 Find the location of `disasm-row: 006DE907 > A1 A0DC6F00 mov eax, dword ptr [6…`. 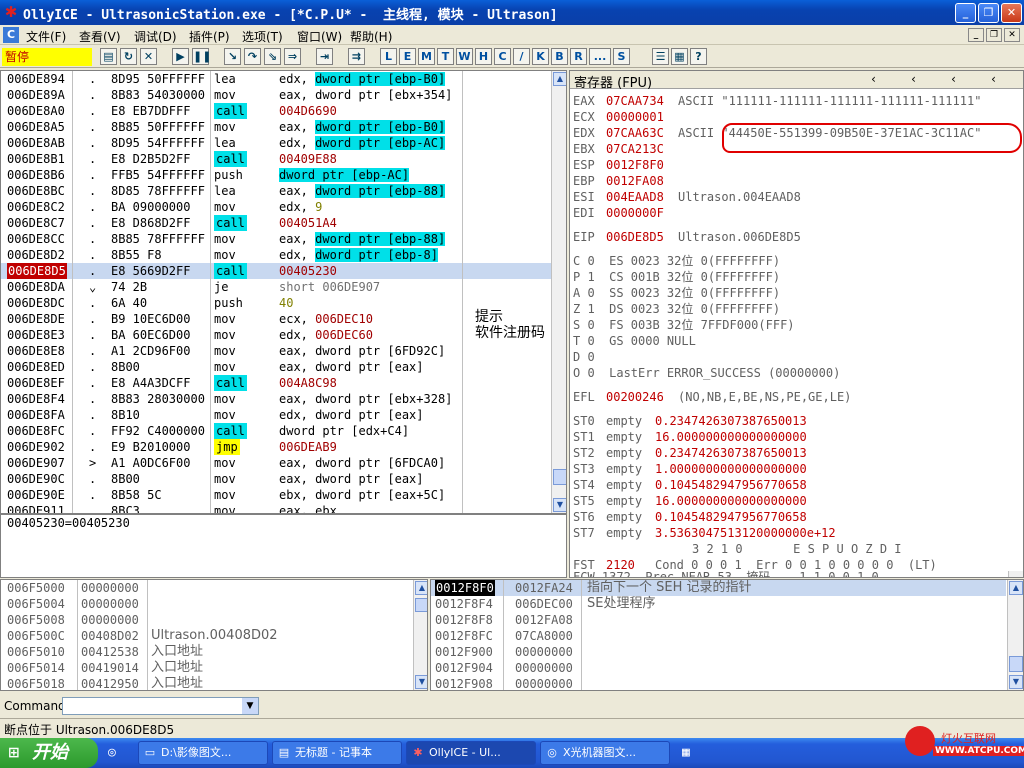

disasm-row: 006DE907 > A1 A0DC6F00 mov eax, dword ptr [6… is located at coordinates (276, 463).